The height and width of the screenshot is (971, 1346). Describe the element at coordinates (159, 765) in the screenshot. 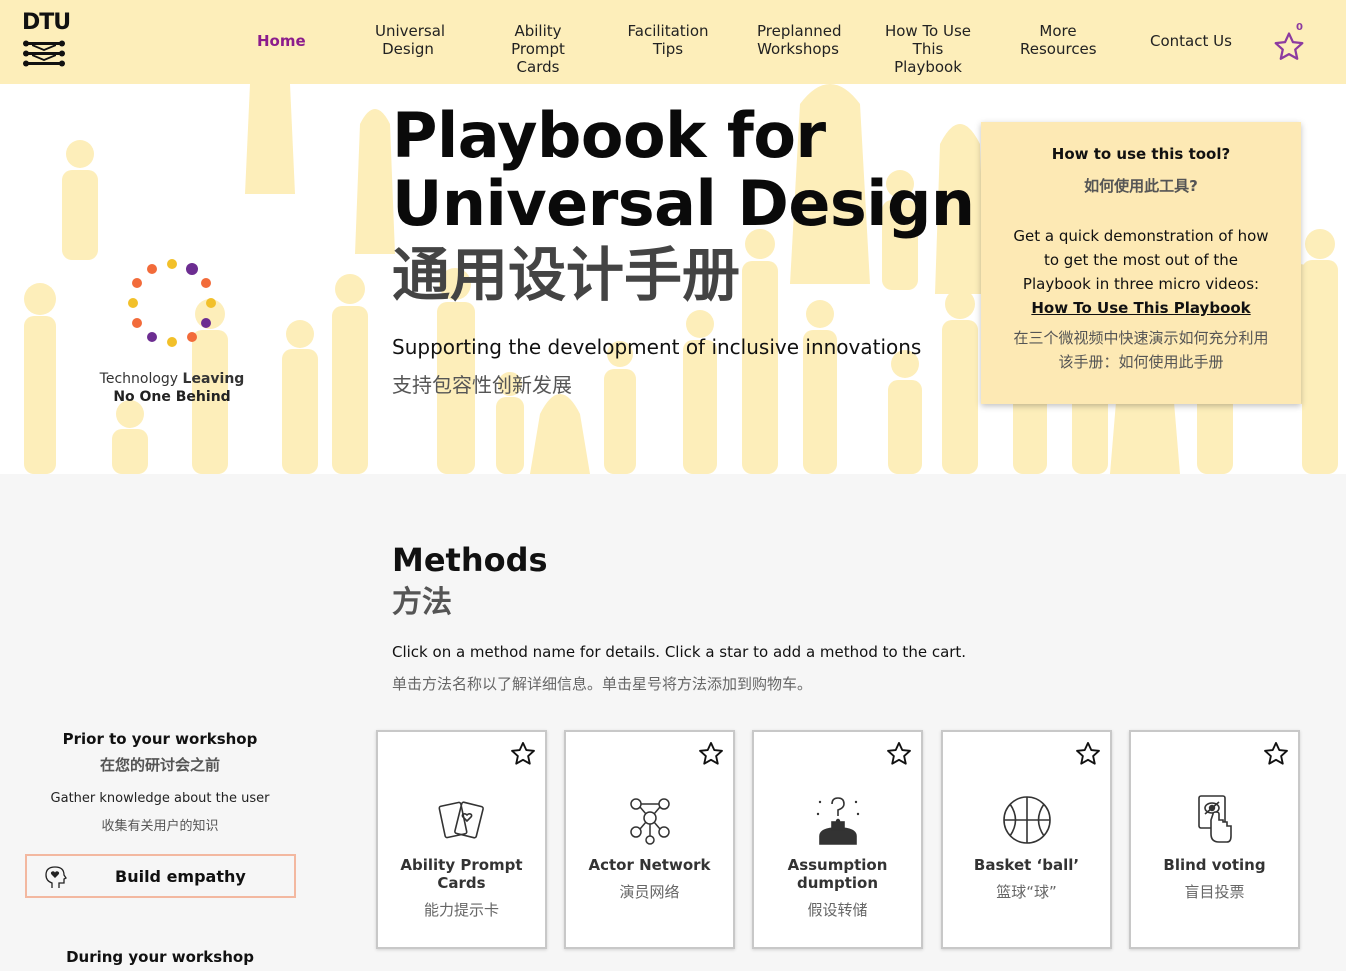

I see `prior-heading-cn: 在您的研讨会之前` at that location.